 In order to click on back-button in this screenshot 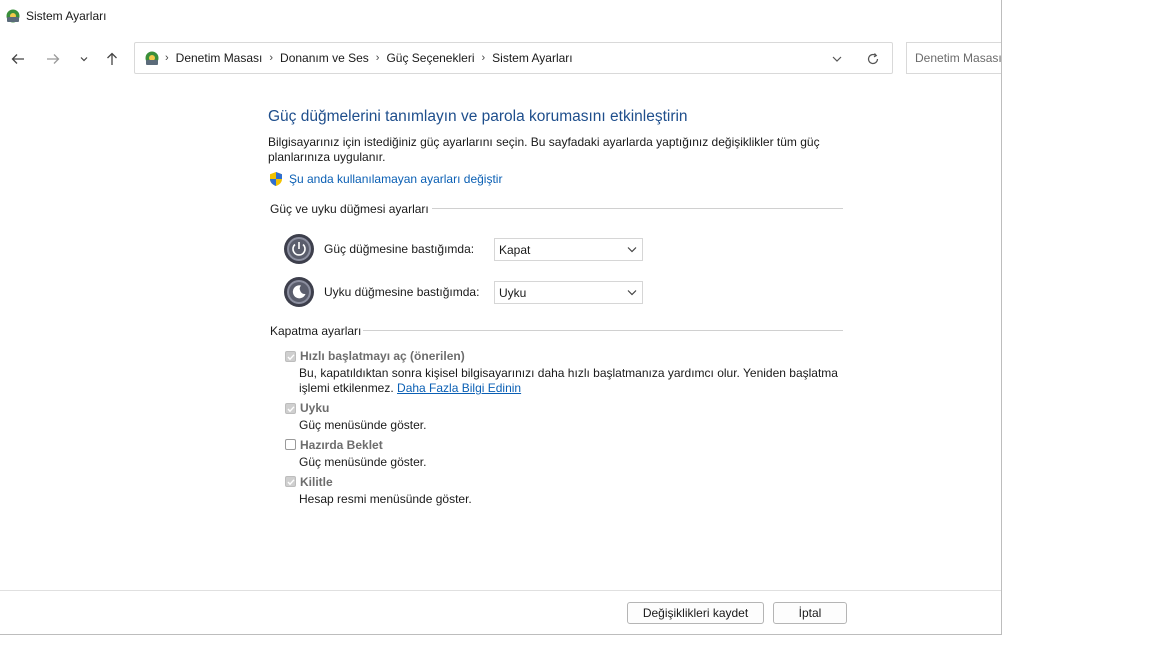, I will do `click(18, 59)`.